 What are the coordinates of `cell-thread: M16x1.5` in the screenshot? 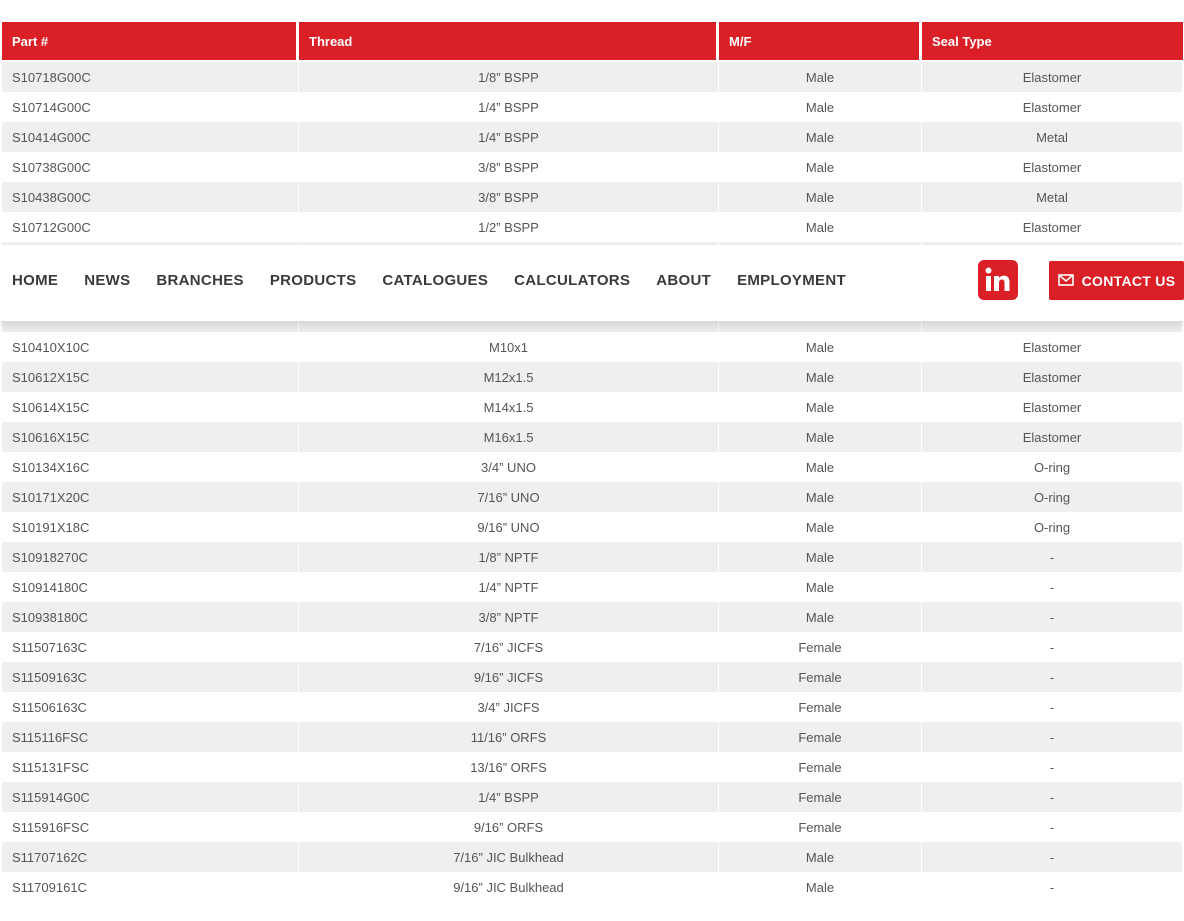 It's located at (509, 437).